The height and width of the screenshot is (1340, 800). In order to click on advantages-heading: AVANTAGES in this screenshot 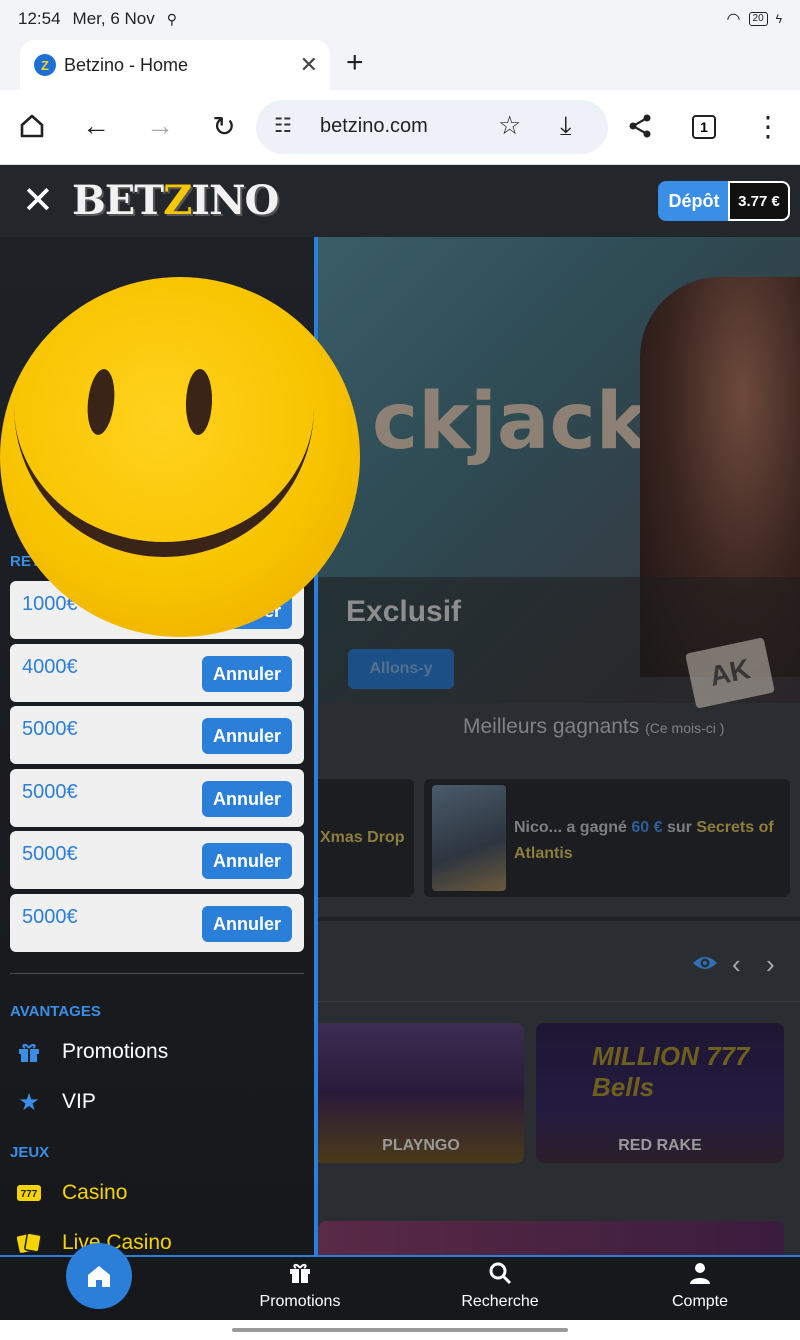, I will do `click(55, 1011)`.